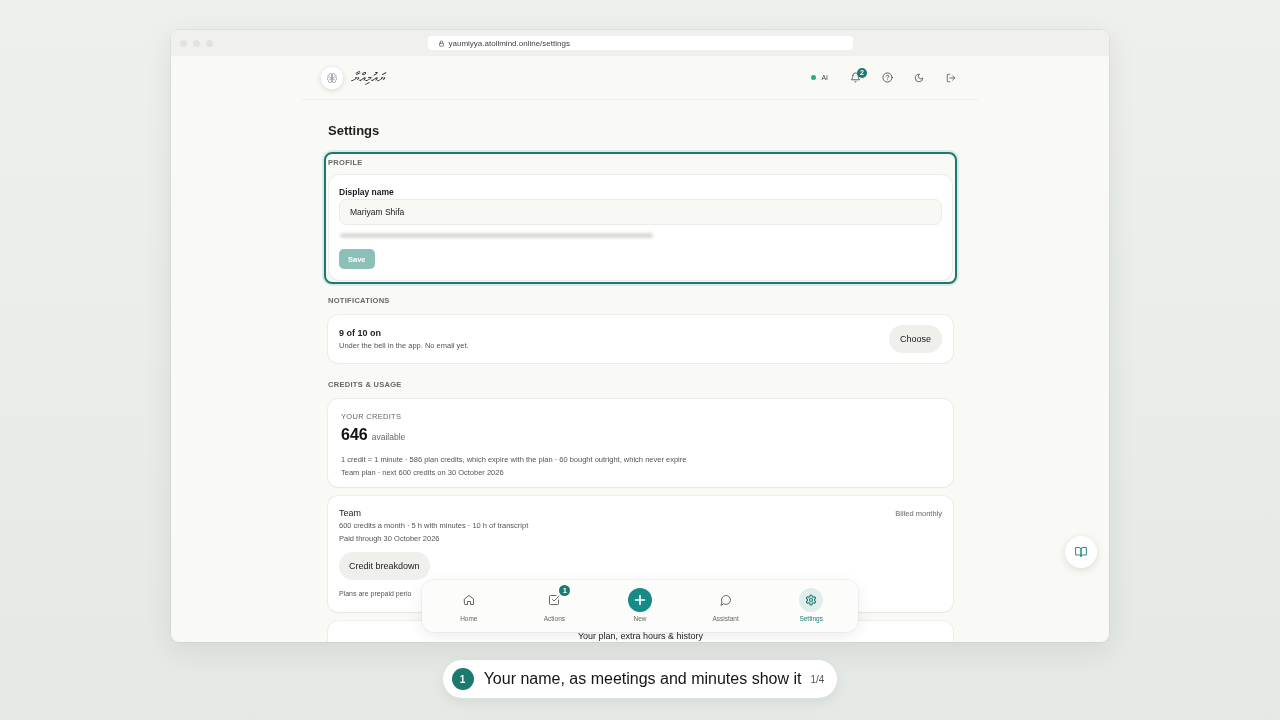 The height and width of the screenshot is (720, 1280). Describe the element at coordinates (350, 513) in the screenshot. I see `plan-name: Team` at that location.